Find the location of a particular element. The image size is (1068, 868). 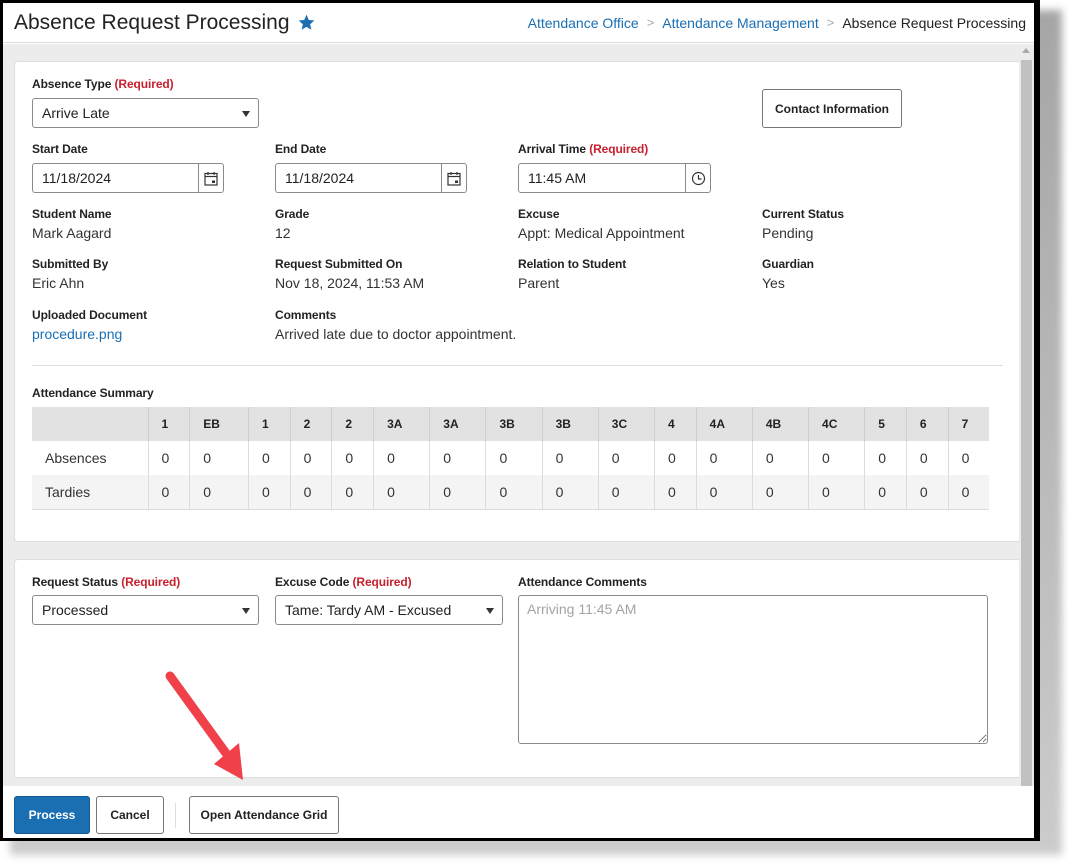

breadcrumb-attendance-management: Attendance Management is located at coordinates (740, 23).